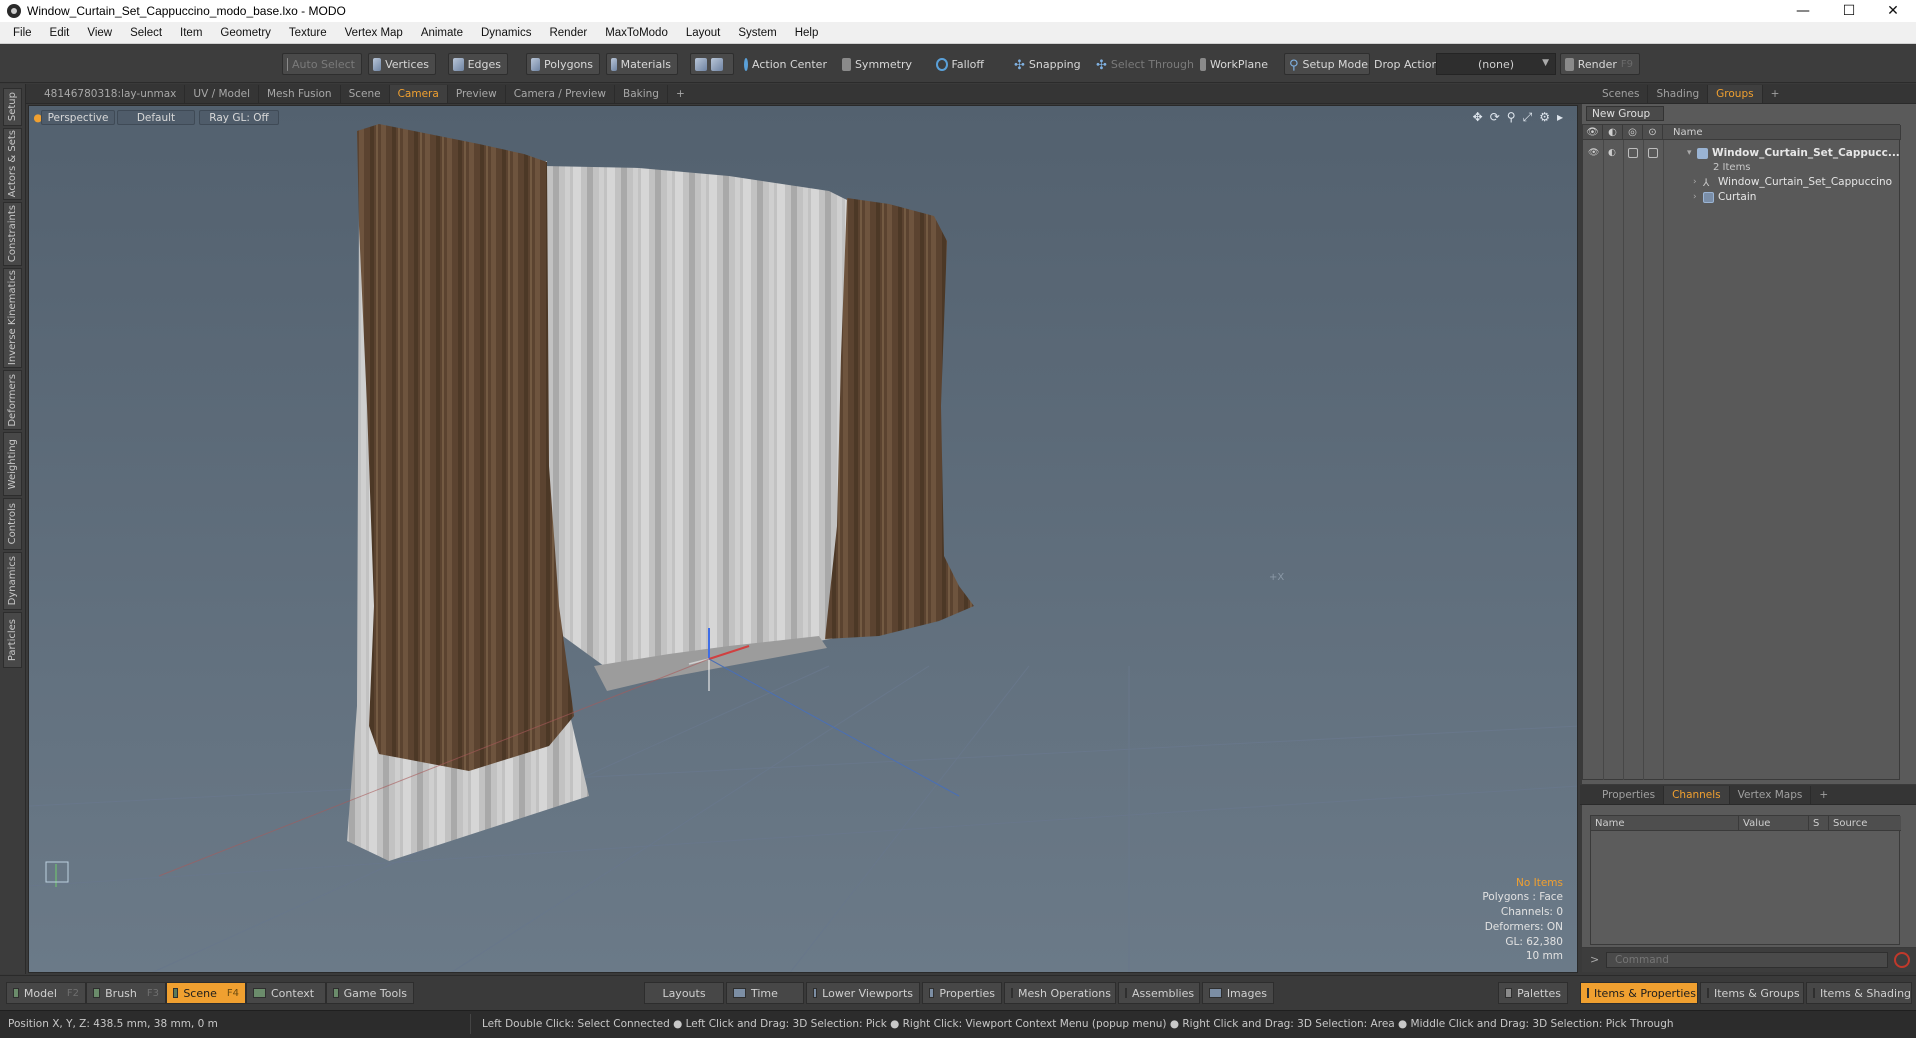  What do you see at coordinates (703, 33) in the screenshot?
I see `menu-layout: Layout` at bounding box center [703, 33].